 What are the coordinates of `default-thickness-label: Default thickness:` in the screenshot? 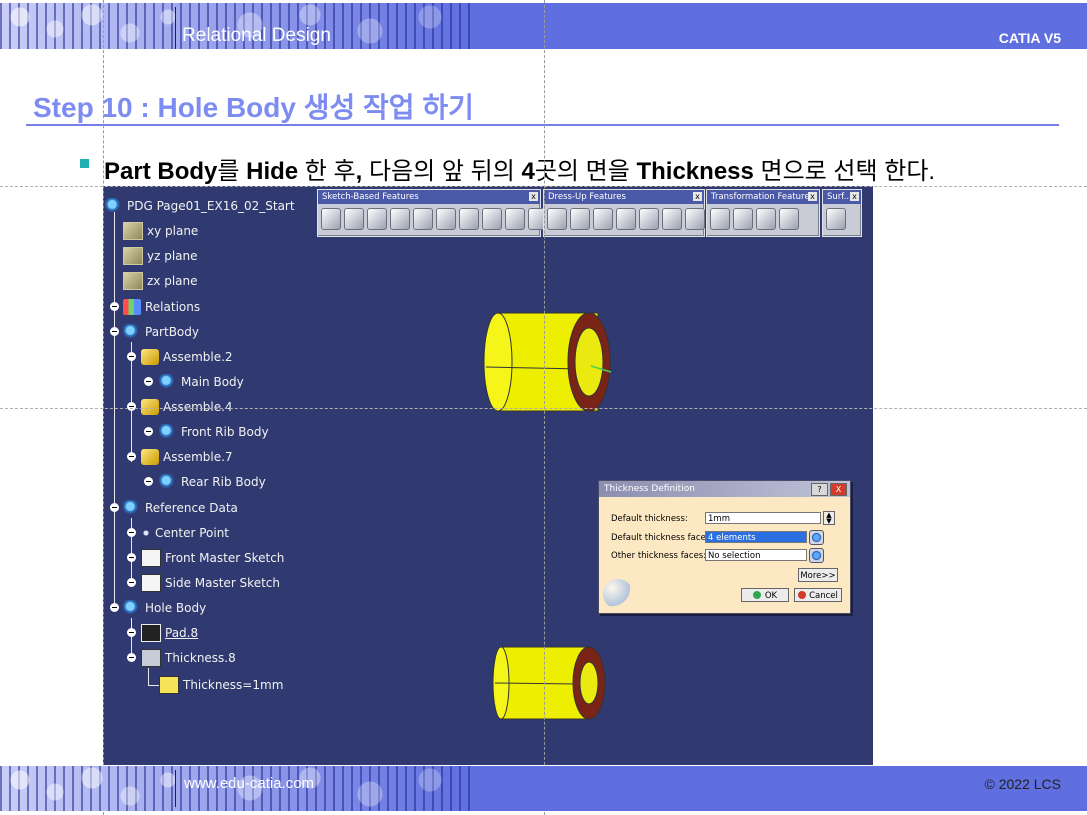 It's located at (649, 519).